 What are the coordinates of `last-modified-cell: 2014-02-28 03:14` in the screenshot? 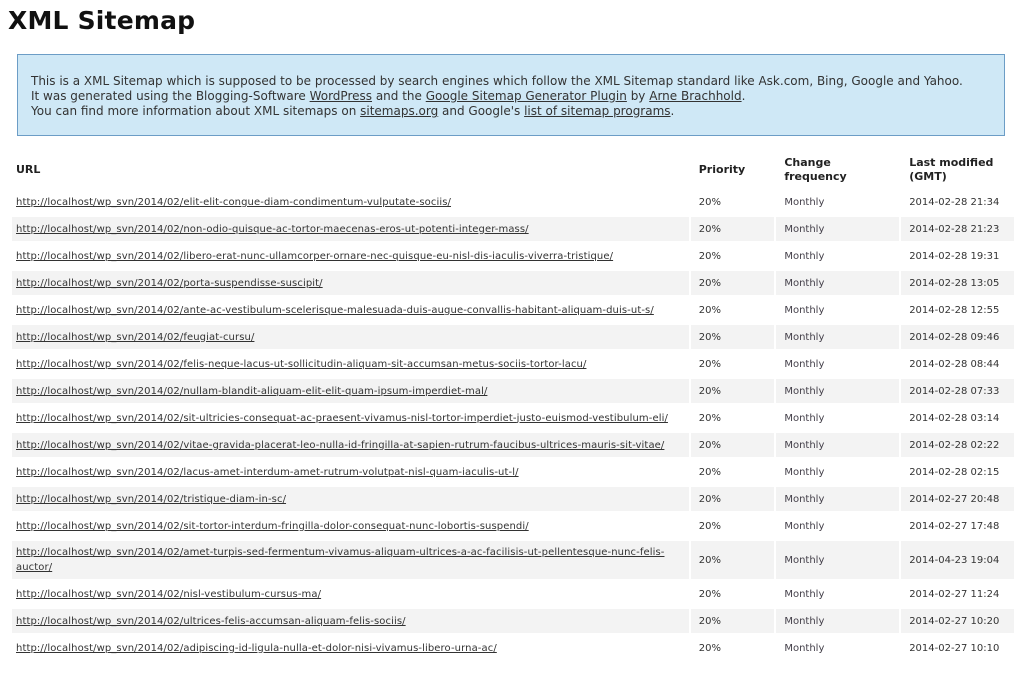 It's located at (957, 419).